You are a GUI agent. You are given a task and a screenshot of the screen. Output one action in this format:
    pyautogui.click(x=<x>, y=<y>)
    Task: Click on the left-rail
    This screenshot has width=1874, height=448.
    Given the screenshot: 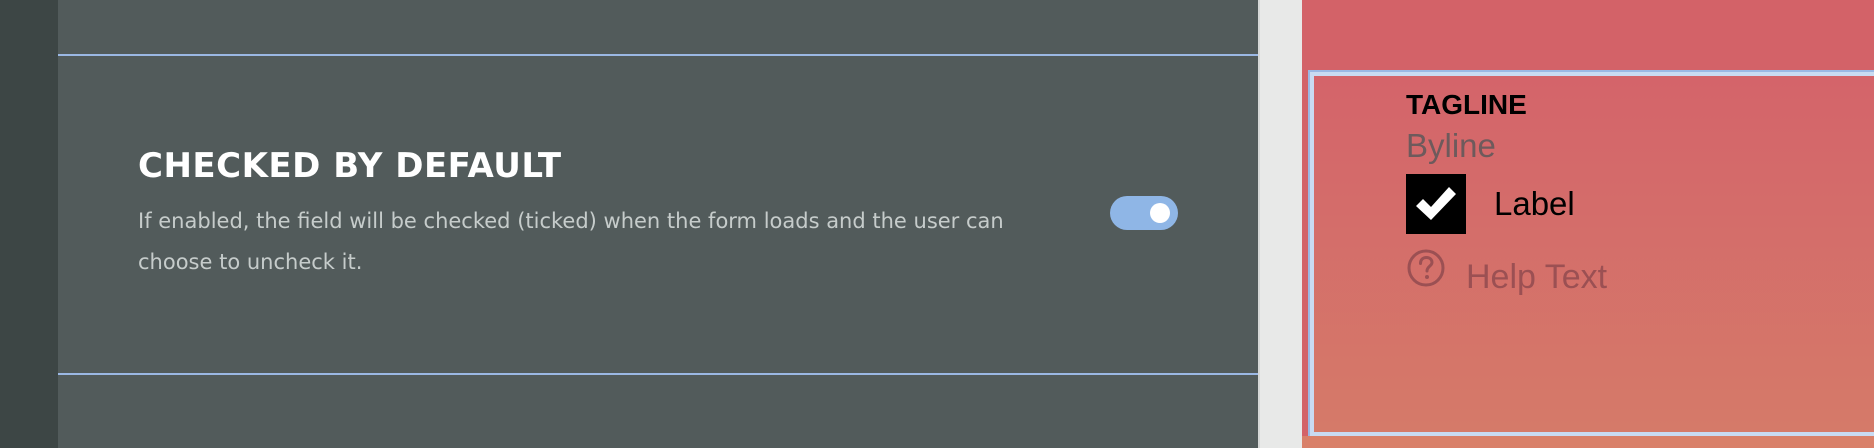 What is the action you would take?
    pyautogui.click(x=29, y=224)
    